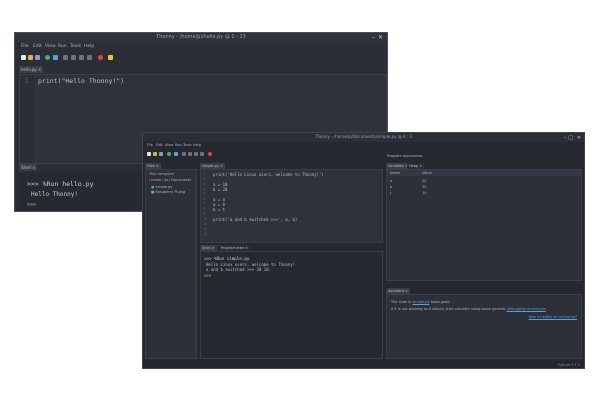  Describe the element at coordinates (255, 219) in the screenshot. I see `code-line: print('a and b switched >>>', a, b)` at that location.